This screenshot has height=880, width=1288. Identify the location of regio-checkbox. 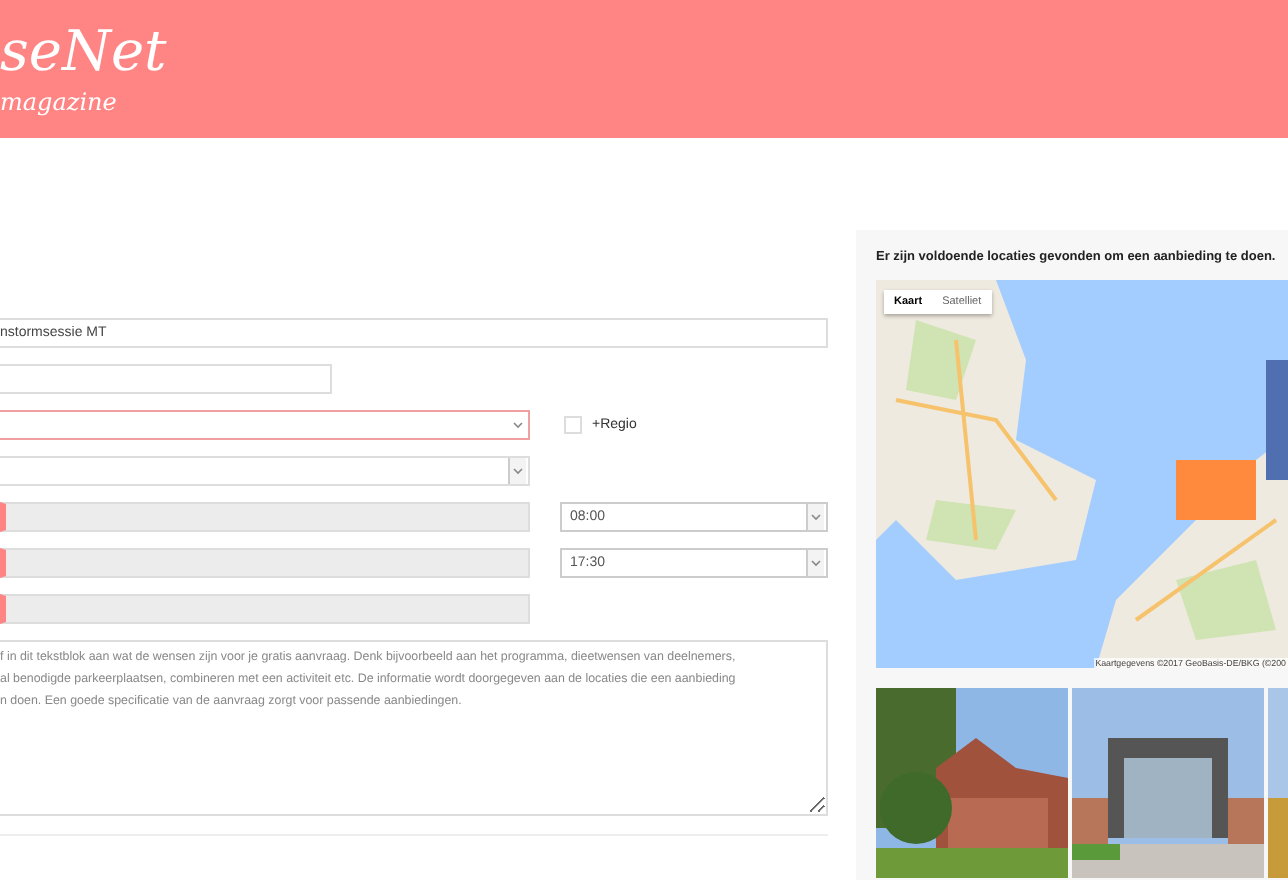
(573, 425).